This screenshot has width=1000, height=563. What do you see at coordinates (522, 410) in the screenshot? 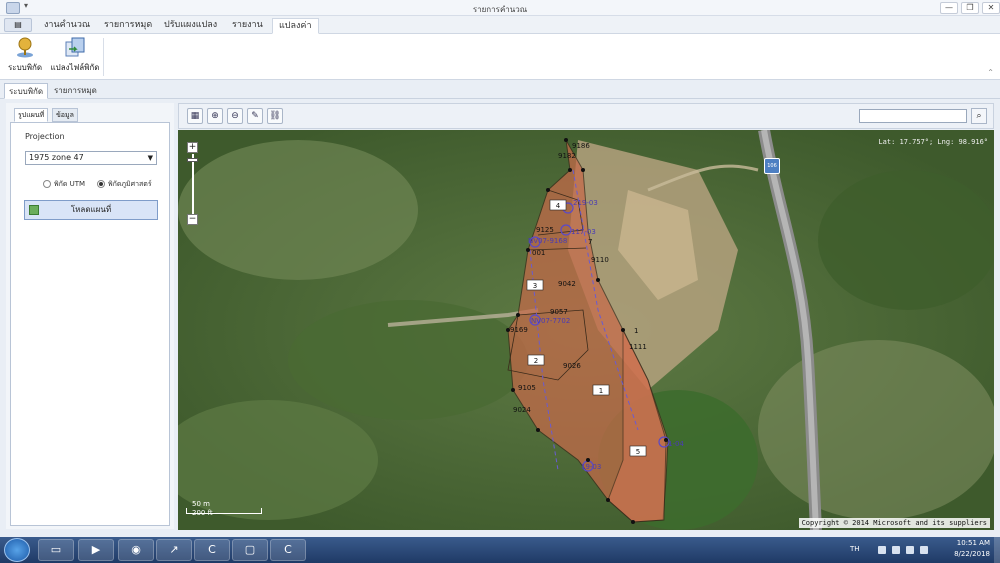
I see `point-number: 9024` at bounding box center [522, 410].